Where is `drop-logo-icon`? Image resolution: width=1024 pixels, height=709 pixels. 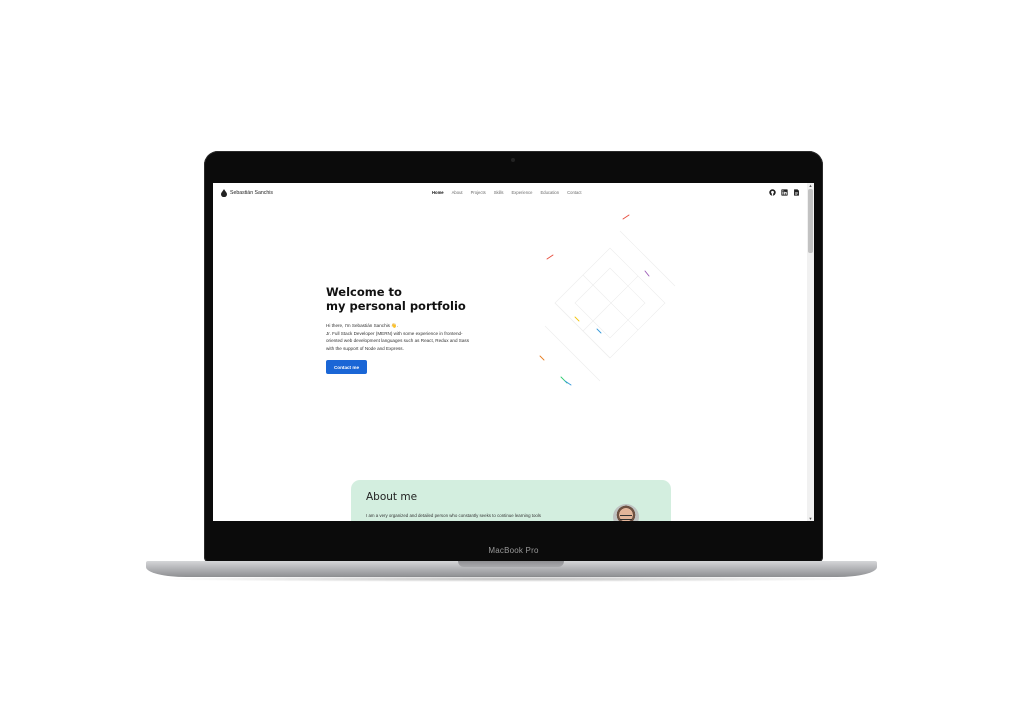
drop-logo-icon is located at coordinates (224, 193).